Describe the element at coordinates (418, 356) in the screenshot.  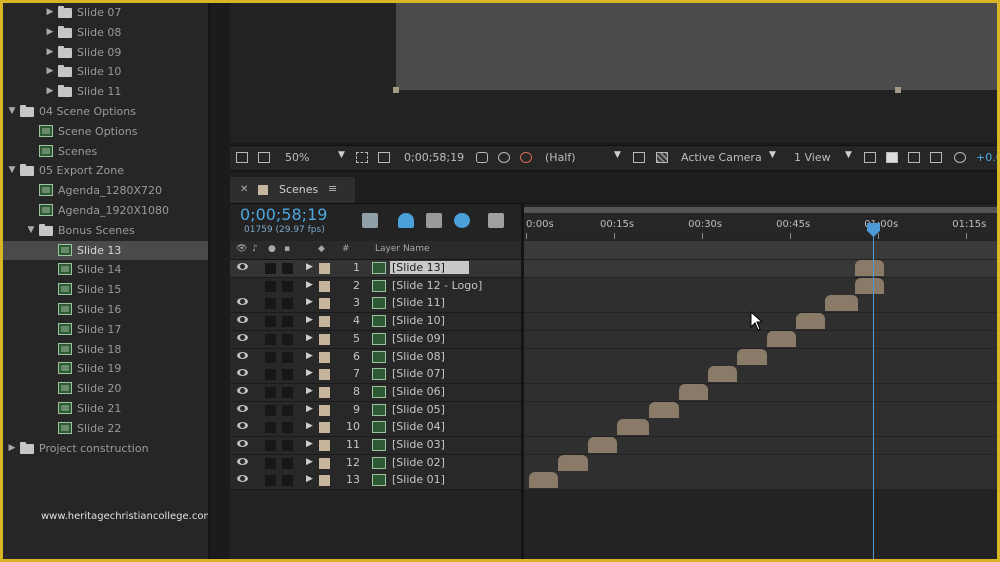
I see `layer-name: [Slide 08]` at that location.